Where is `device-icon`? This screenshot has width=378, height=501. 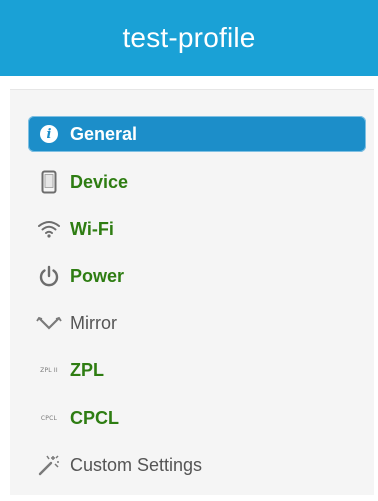 device-icon is located at coordinates (49, 182).